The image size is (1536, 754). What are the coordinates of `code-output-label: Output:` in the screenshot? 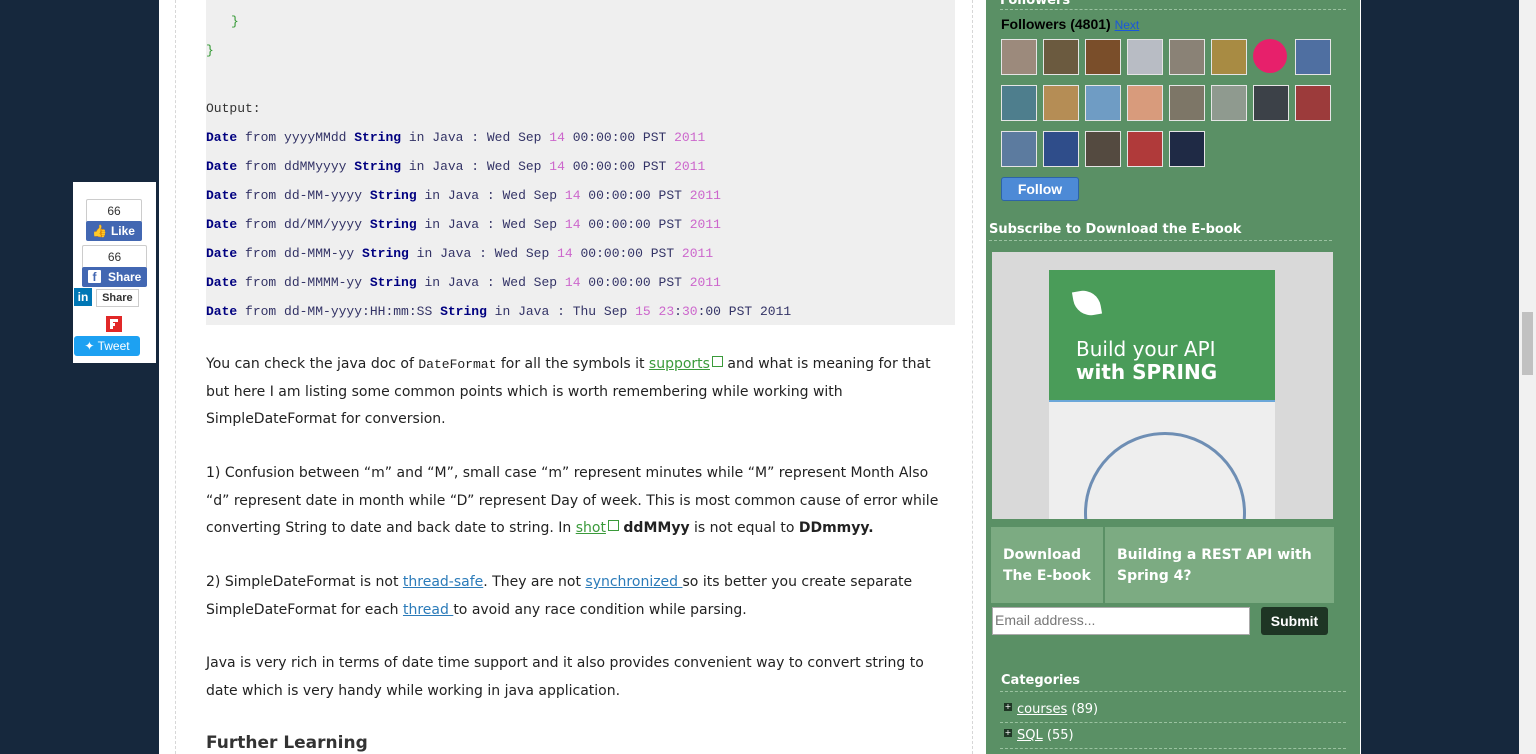 It's located at (233, 108).